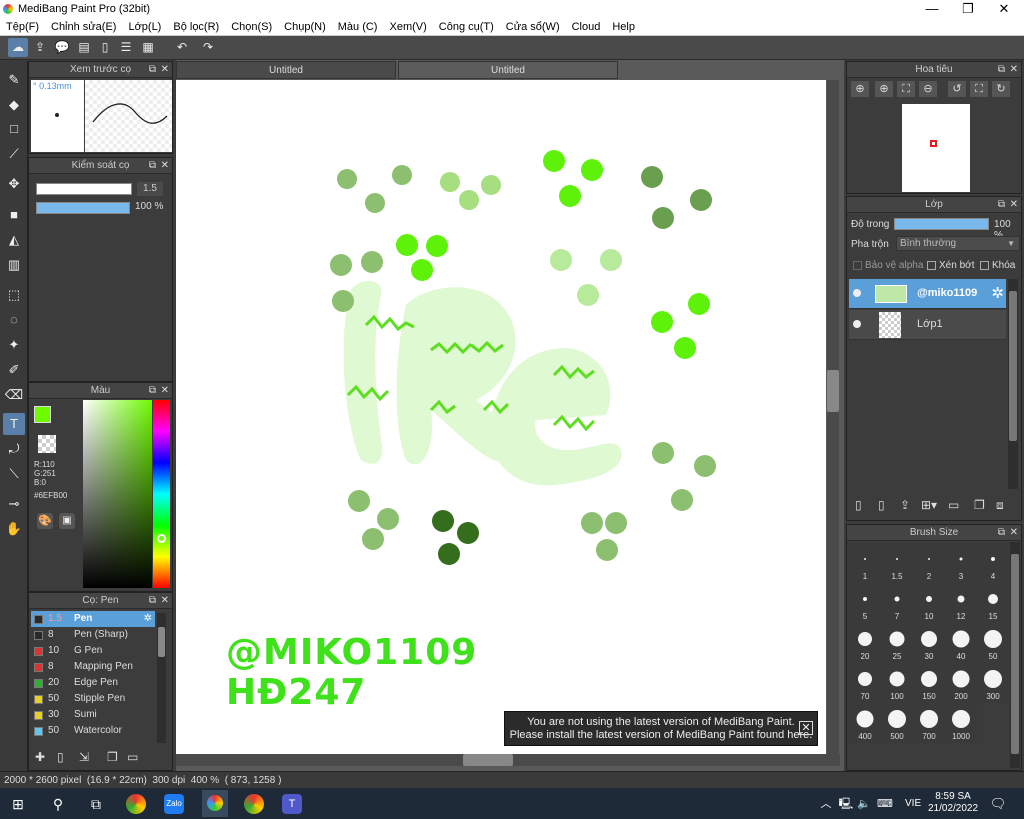 The width and height of the screenshot is (1024, 819). What do you see at coordinates (897, 643) in the screenshot?
I see `brush-size-option: 25` at bounding box center [897, 643].